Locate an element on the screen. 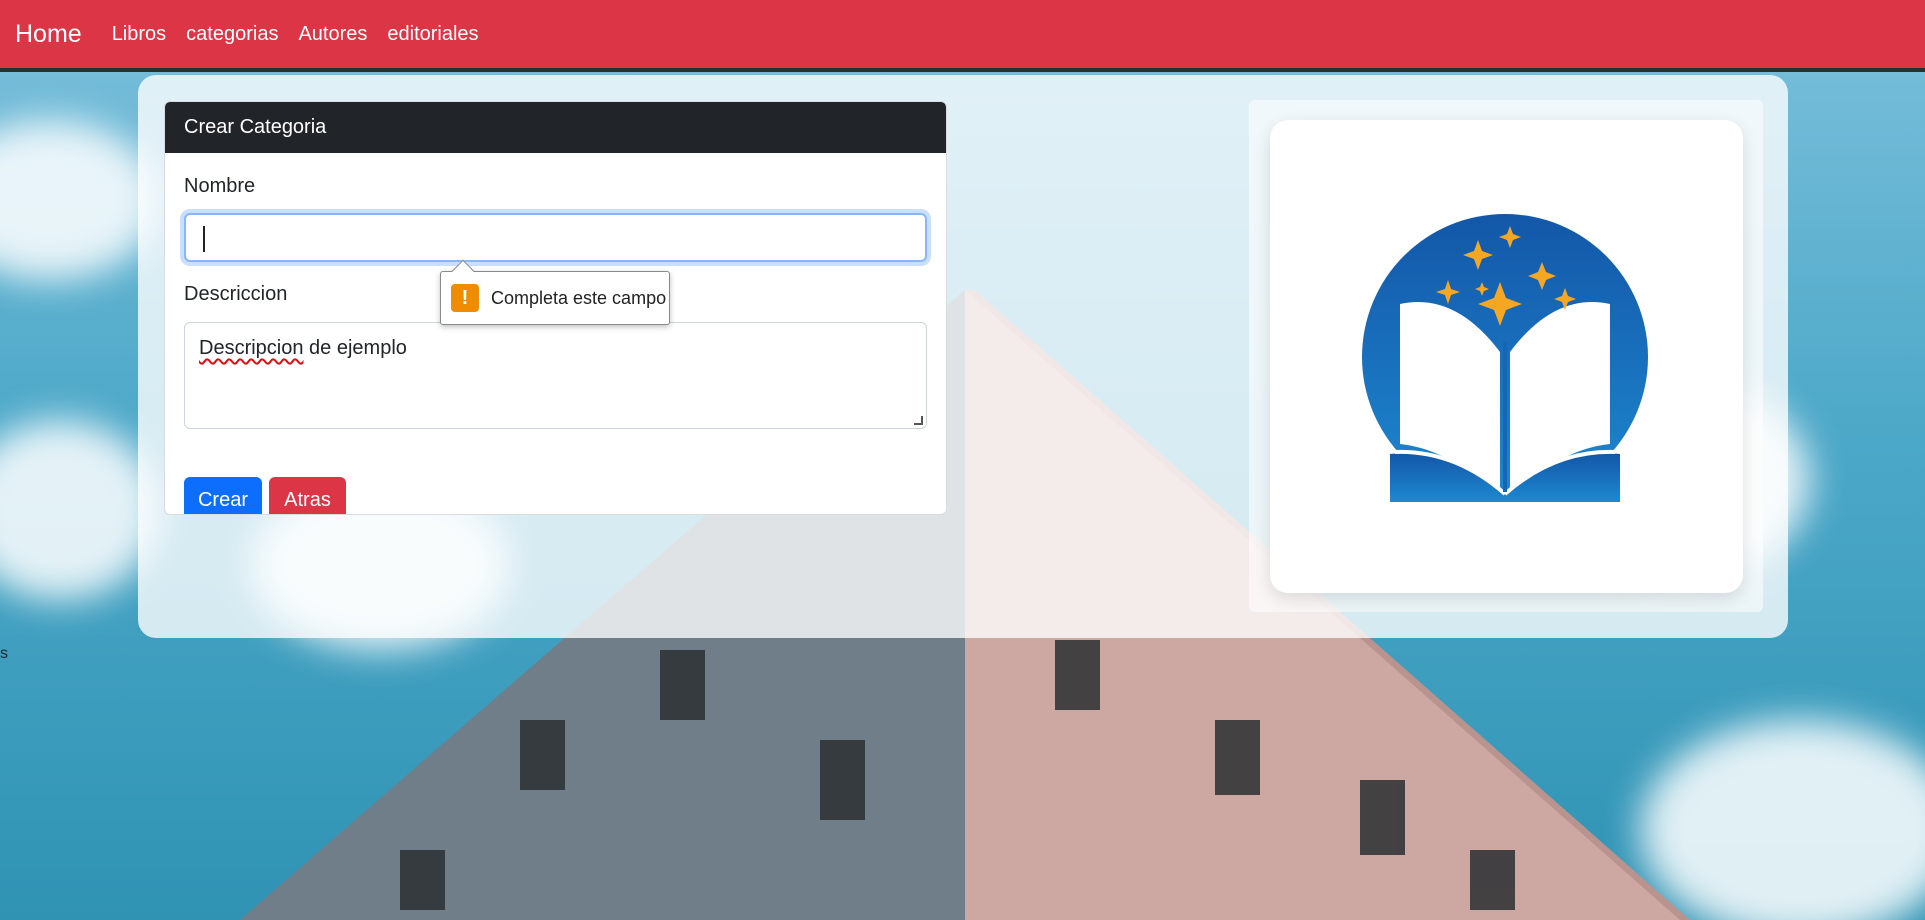  name-input is located at coordinates (555, 237).